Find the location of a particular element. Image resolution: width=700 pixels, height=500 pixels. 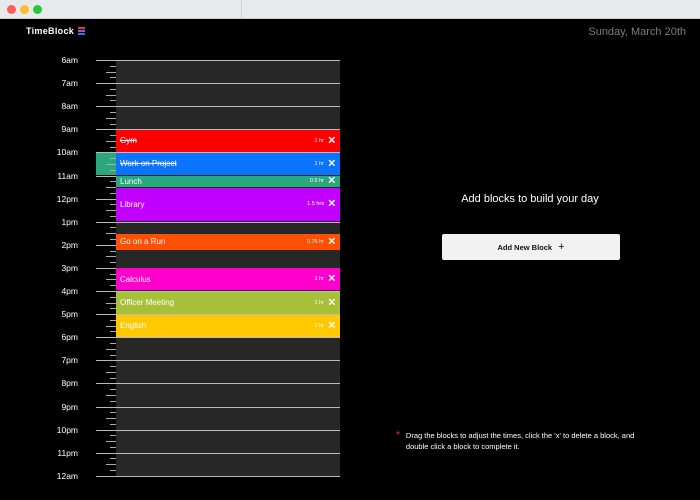

hour-label: 3pm is located at coordinates (69, 267).